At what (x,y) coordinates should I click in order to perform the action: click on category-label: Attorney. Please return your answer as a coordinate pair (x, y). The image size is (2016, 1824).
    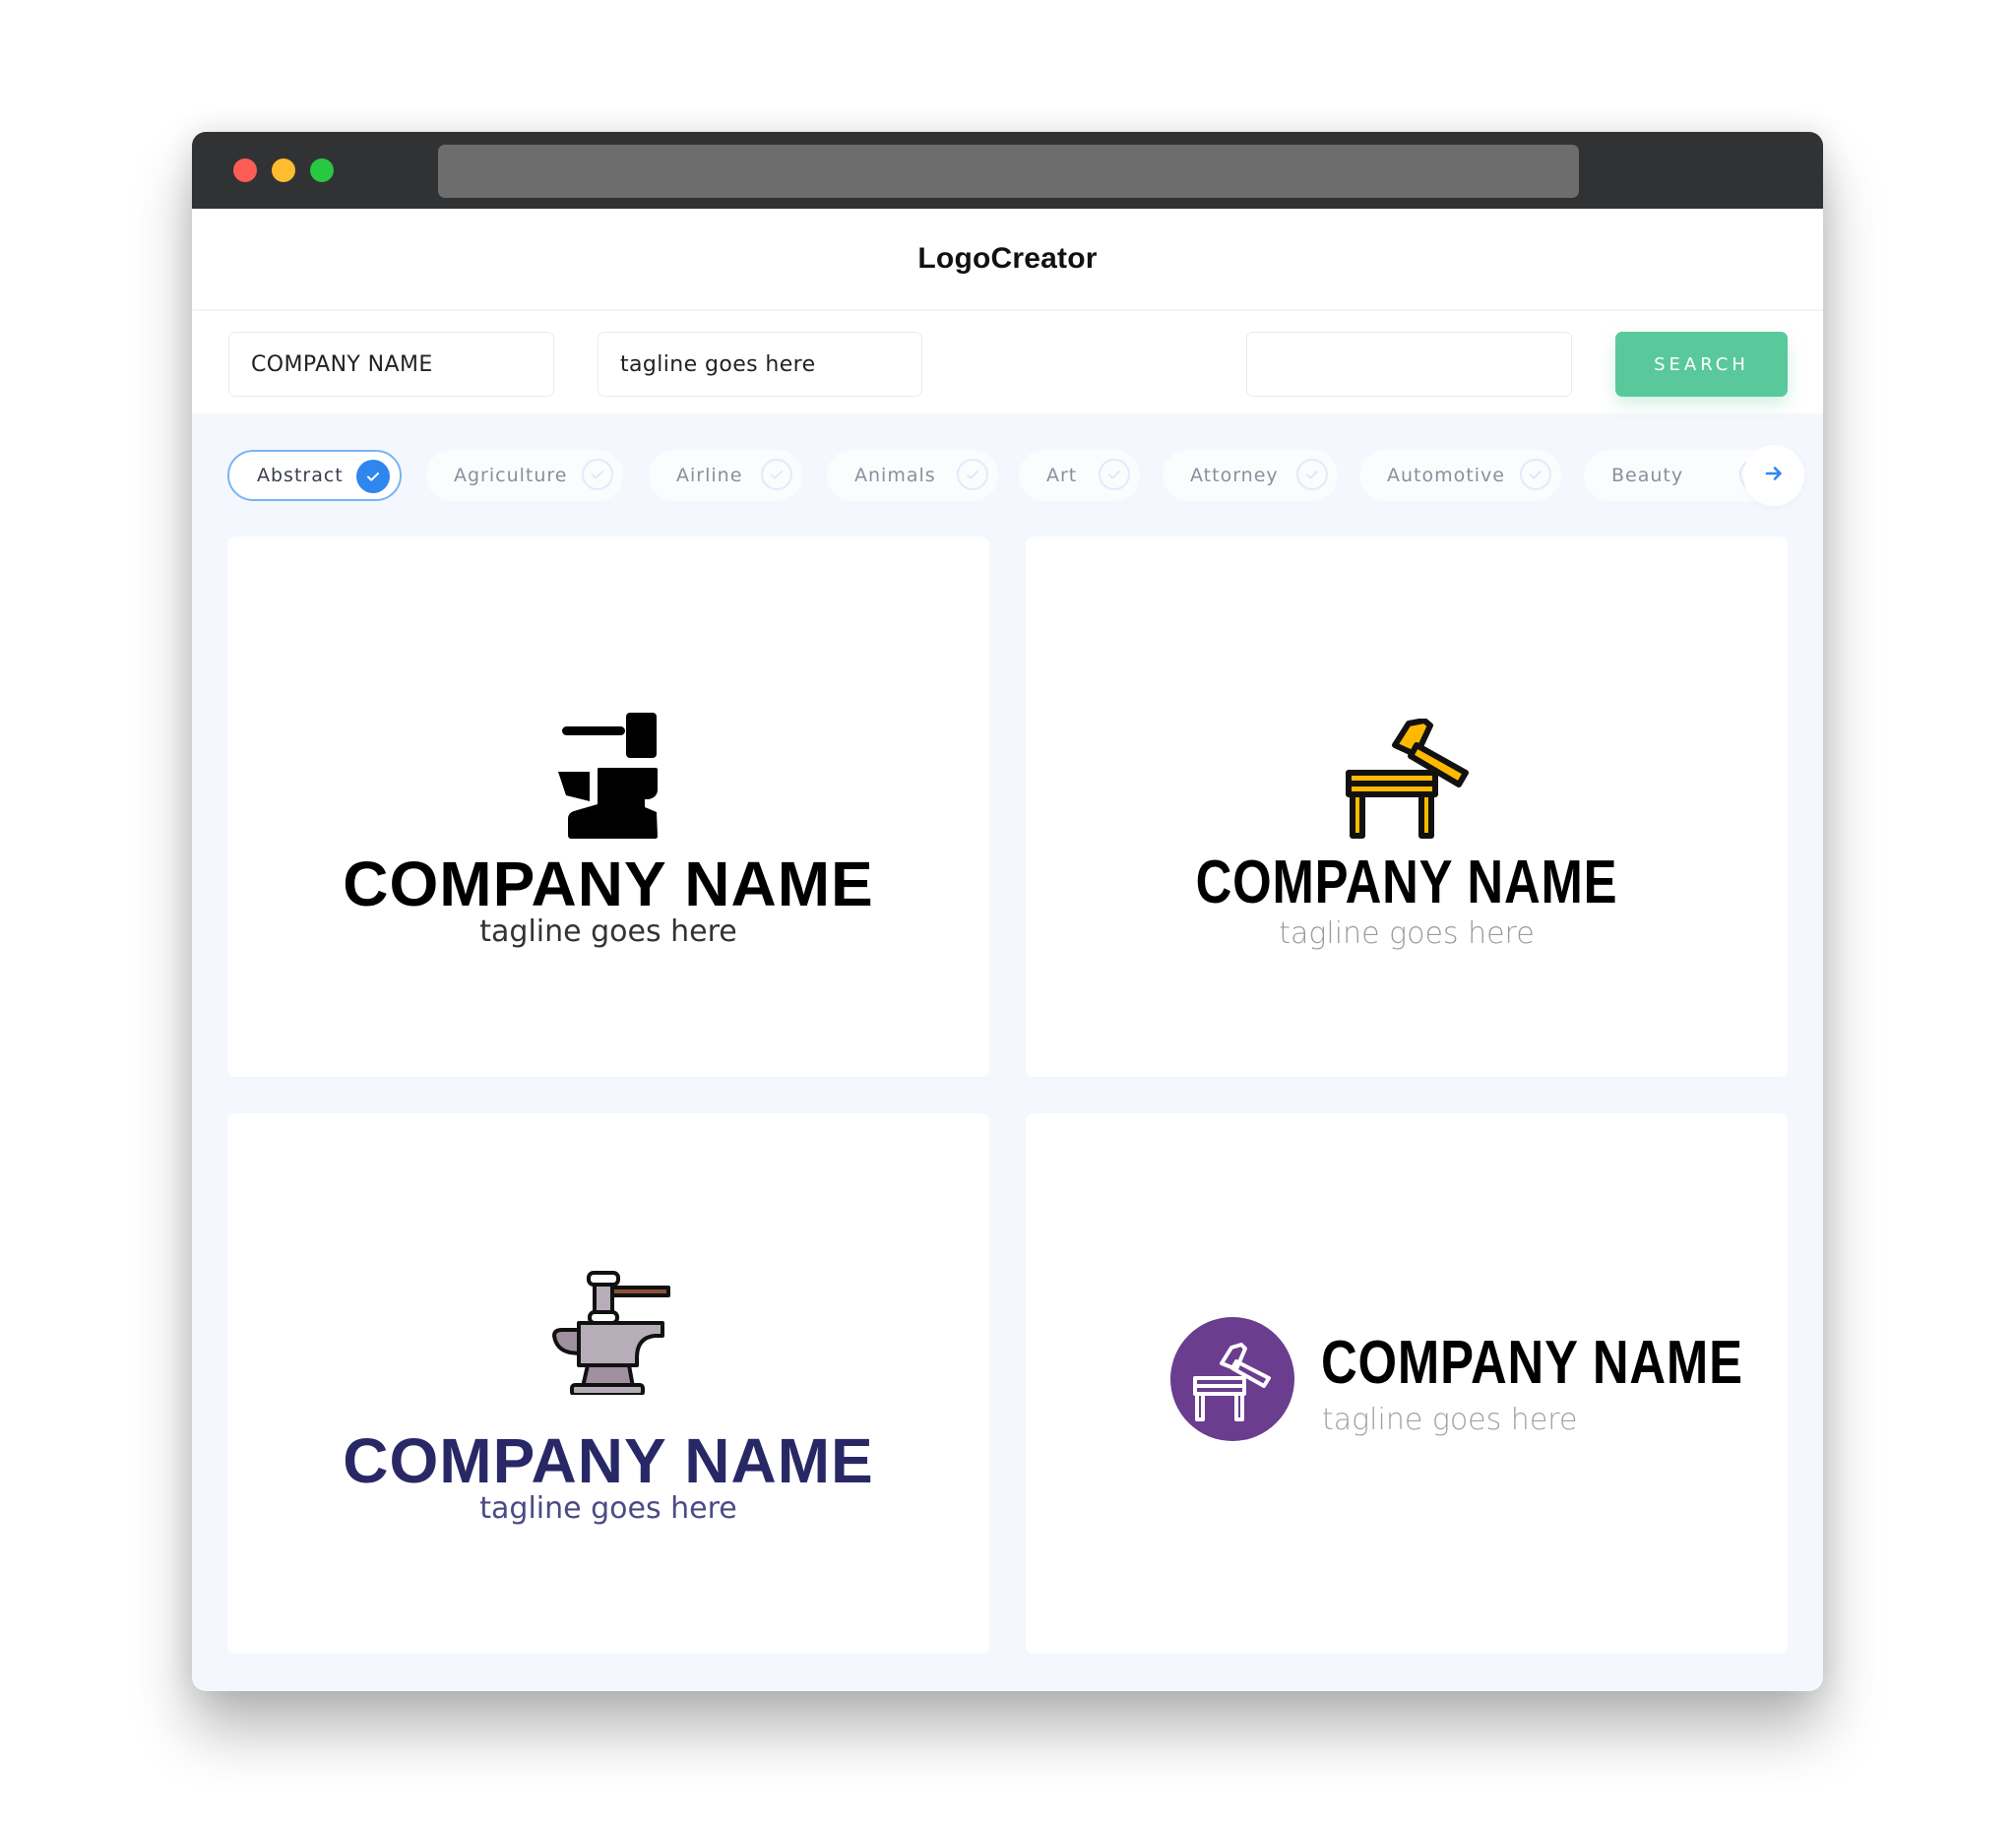
    Looking at the image, I should click on (1234, 475).